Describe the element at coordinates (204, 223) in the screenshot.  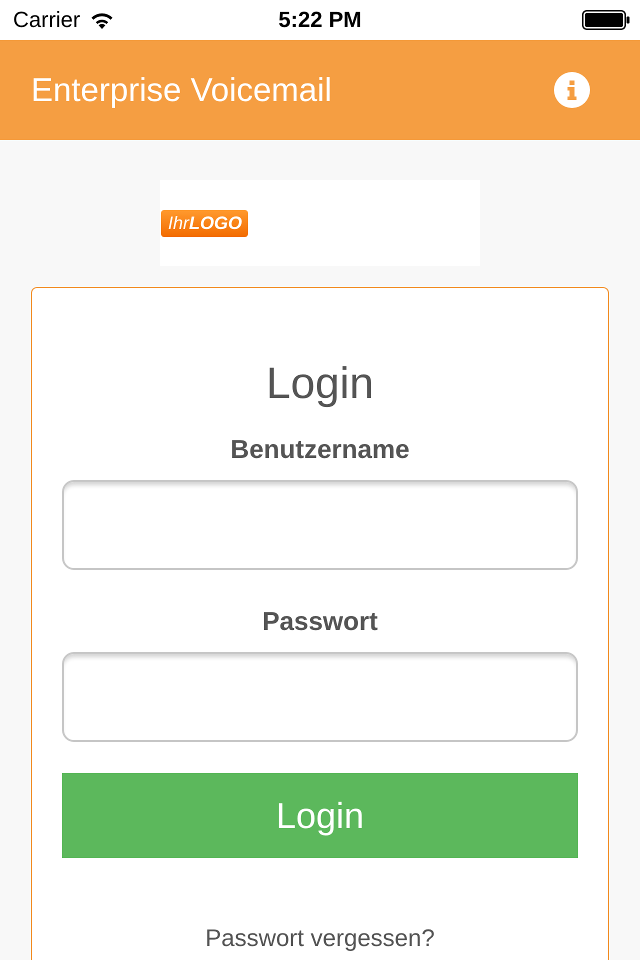
I see `logo-badge: IhrLOGO` at that location.